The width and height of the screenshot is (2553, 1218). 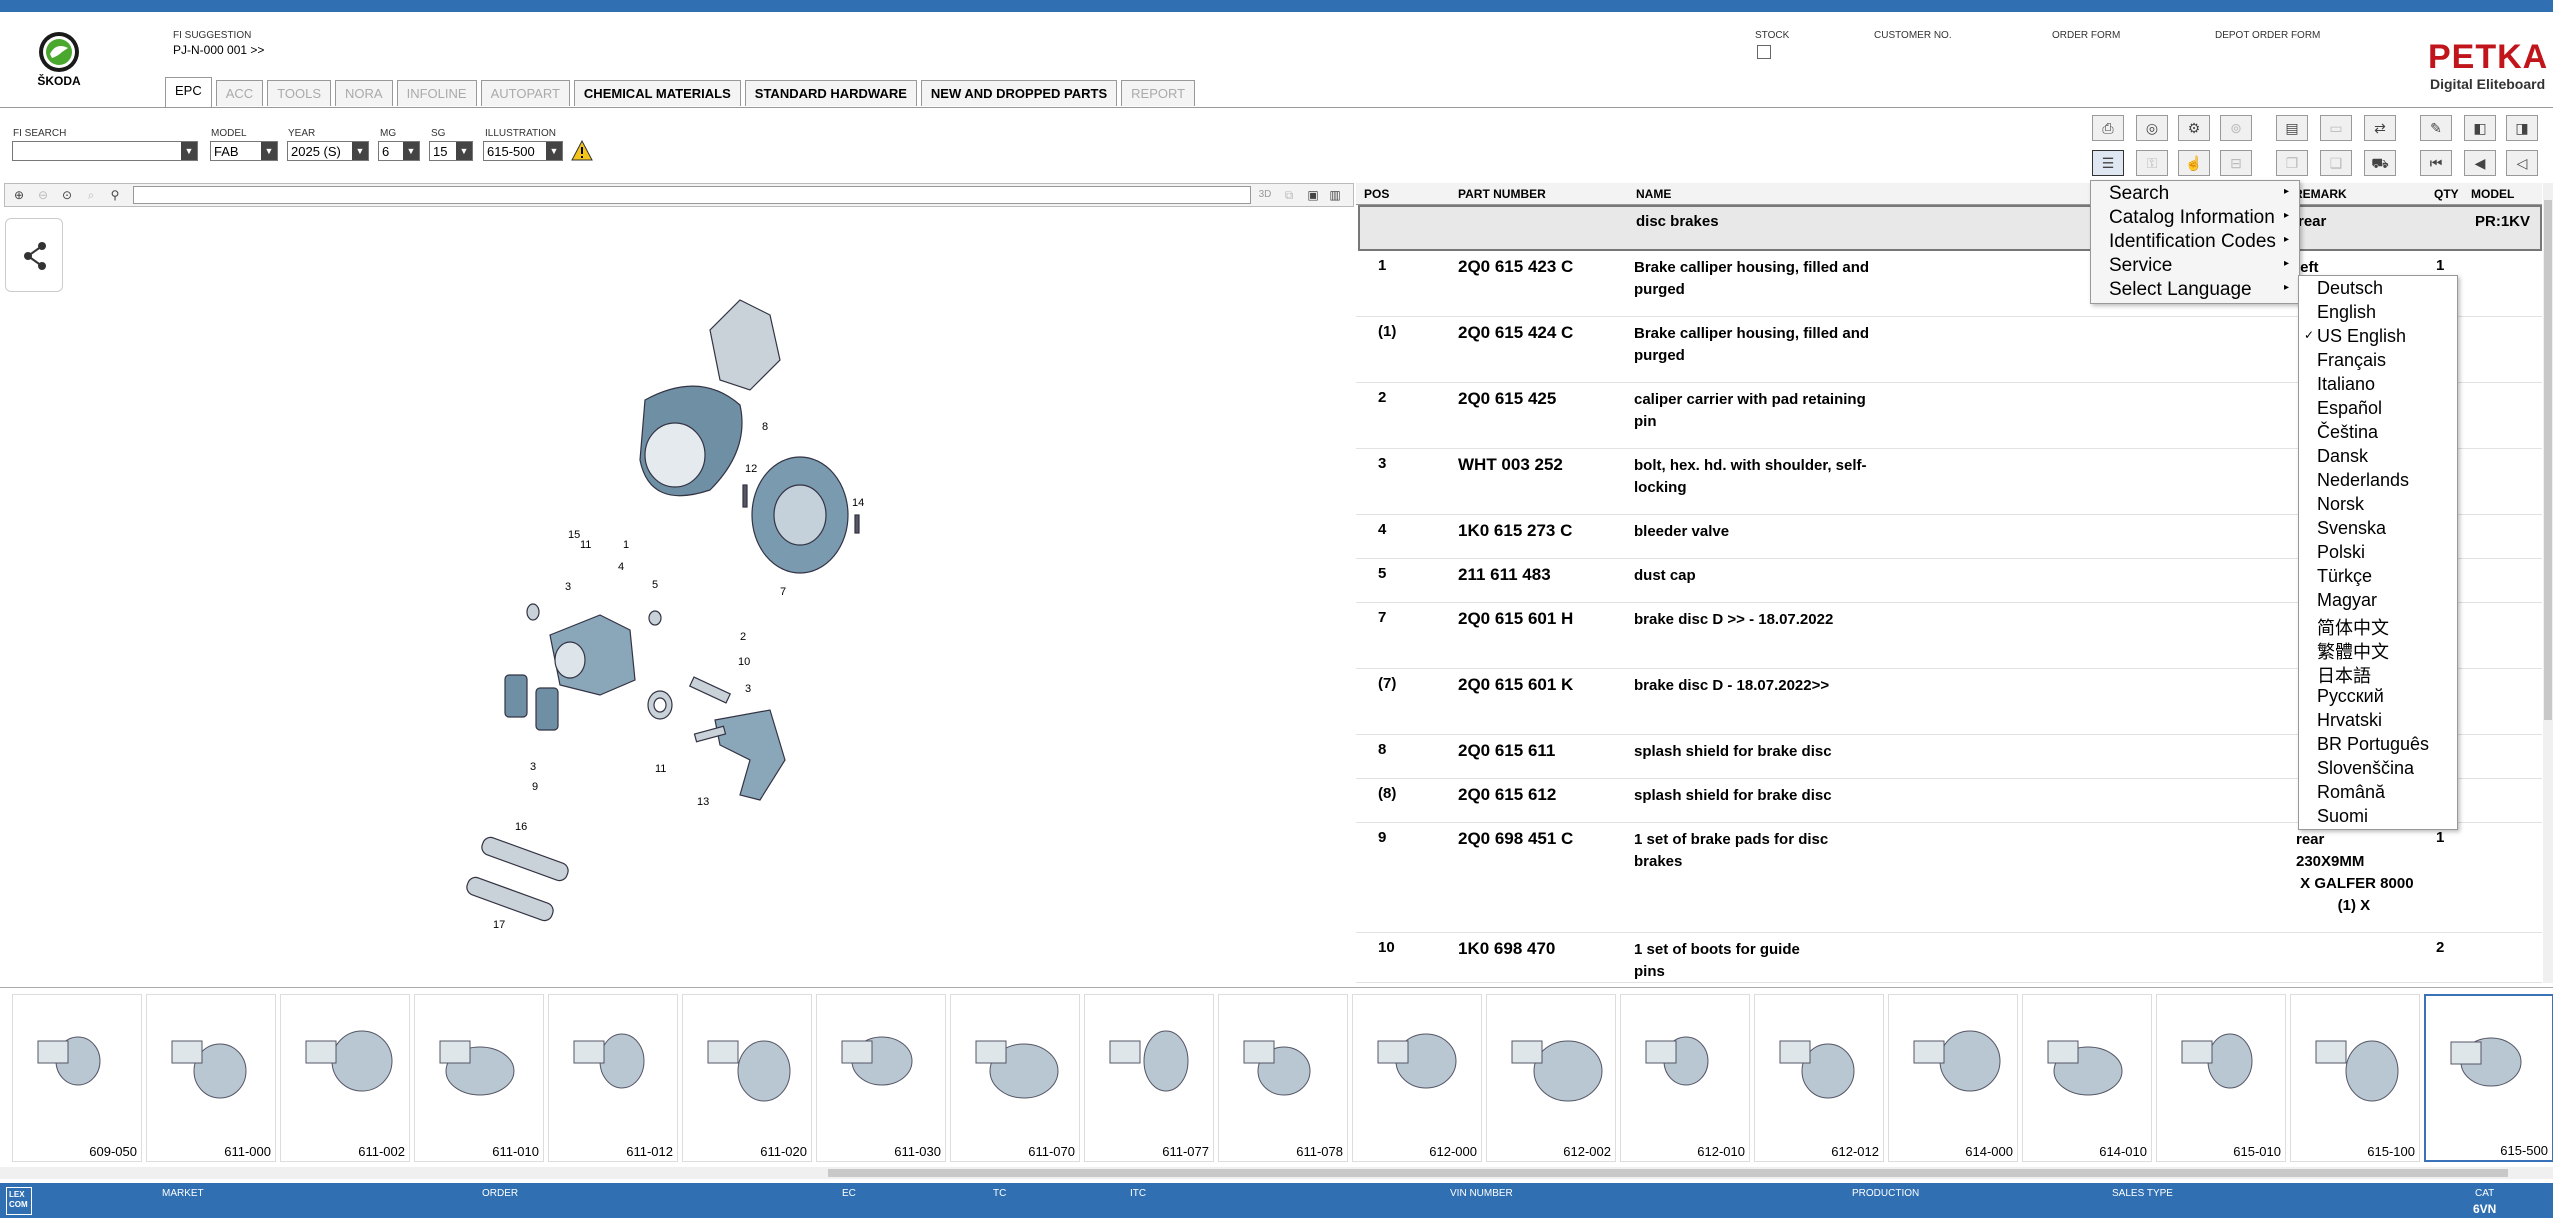 I want to click on language-item: Español, so click(x=2349, y=408).